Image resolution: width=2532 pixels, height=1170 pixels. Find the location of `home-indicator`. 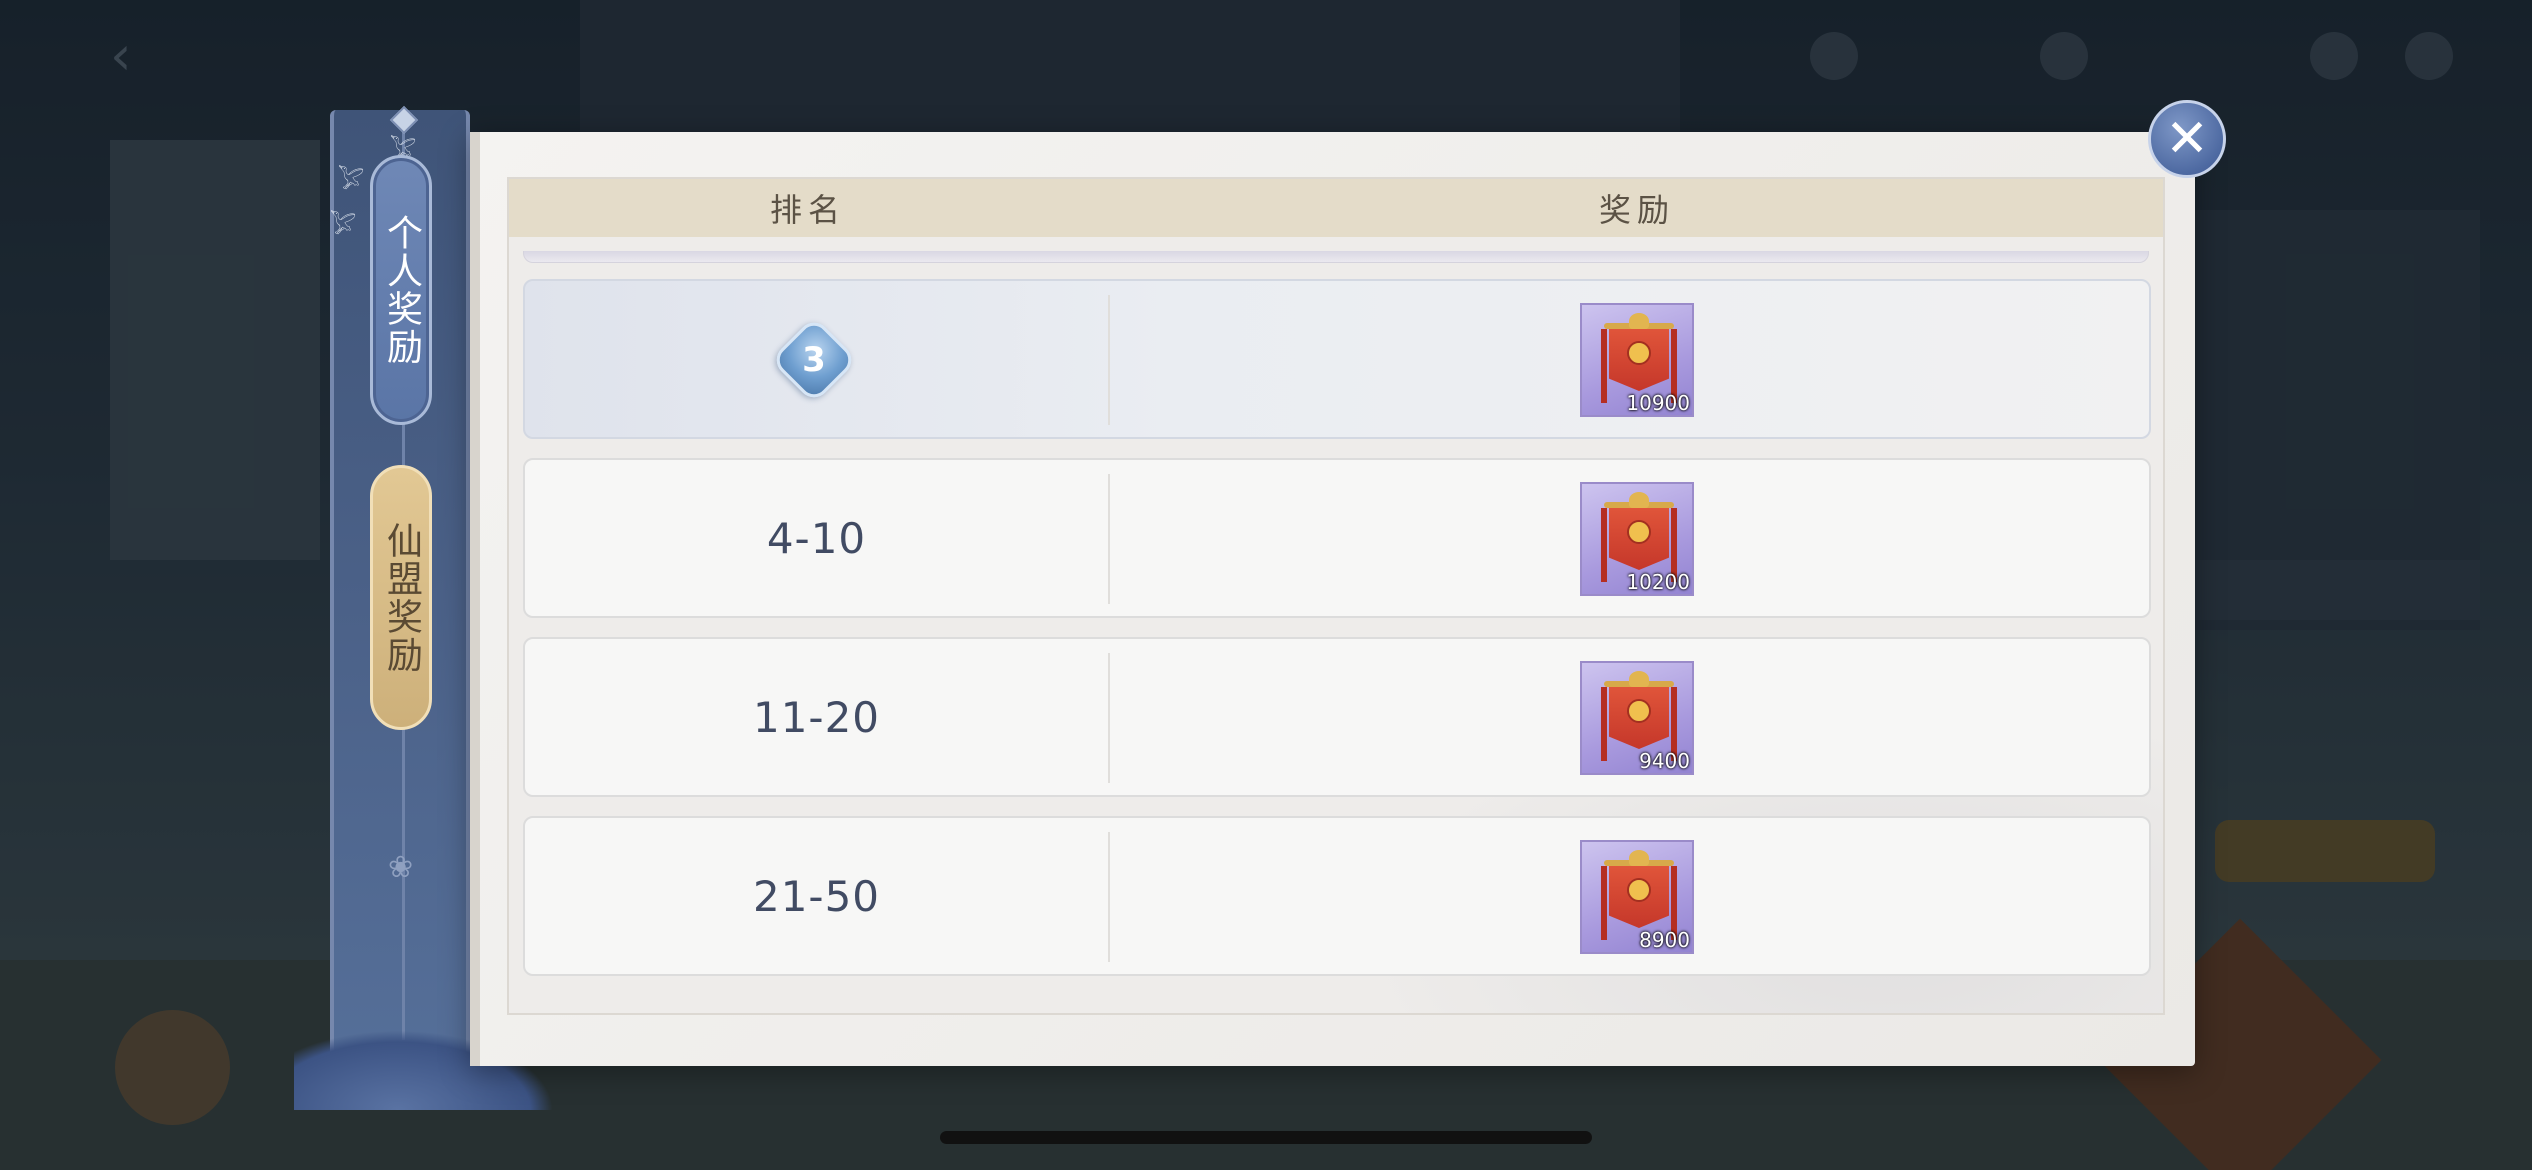

home-indicator is located at coordinates (1266, 1137).